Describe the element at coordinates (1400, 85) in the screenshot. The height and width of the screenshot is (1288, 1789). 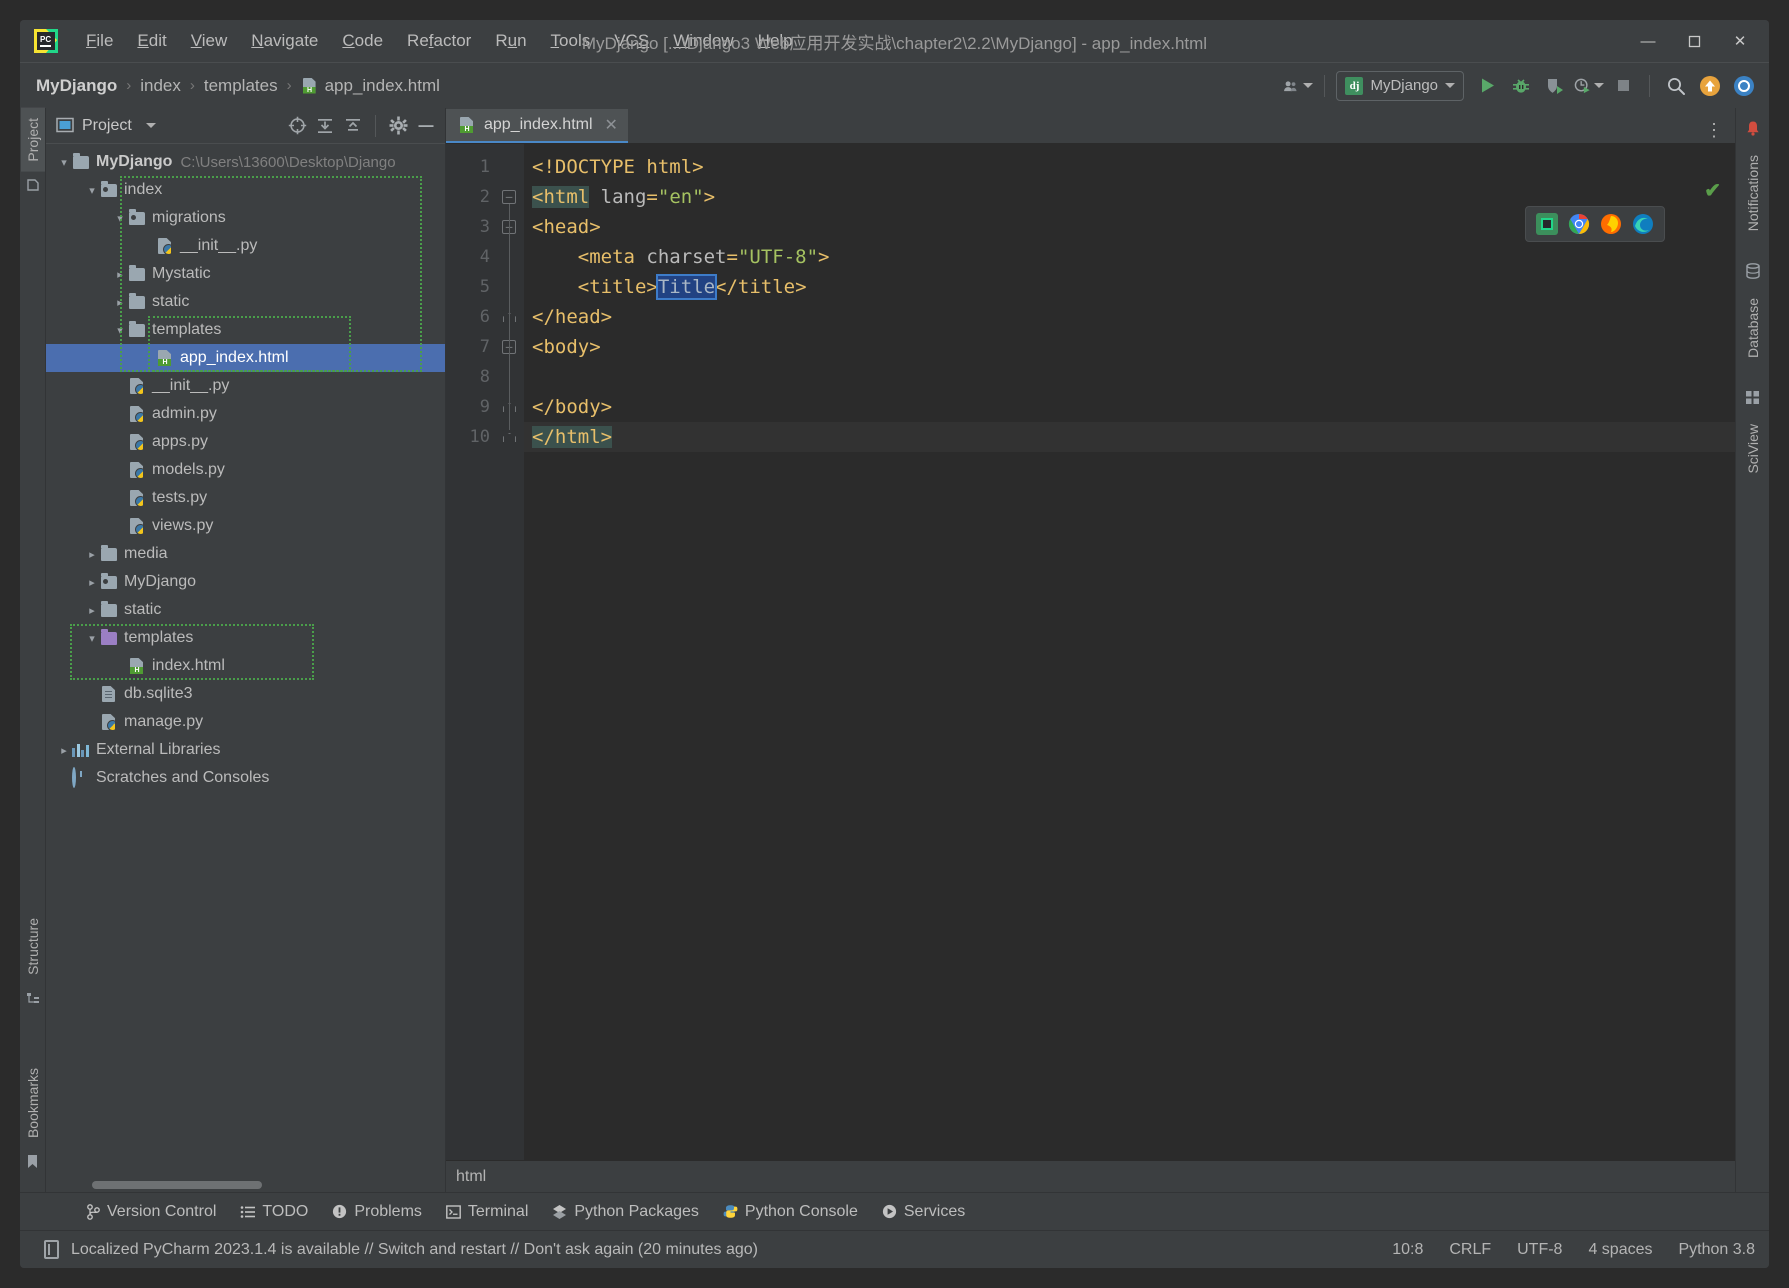
I see `run-configuration-selector: dj MyDjango` at that location.